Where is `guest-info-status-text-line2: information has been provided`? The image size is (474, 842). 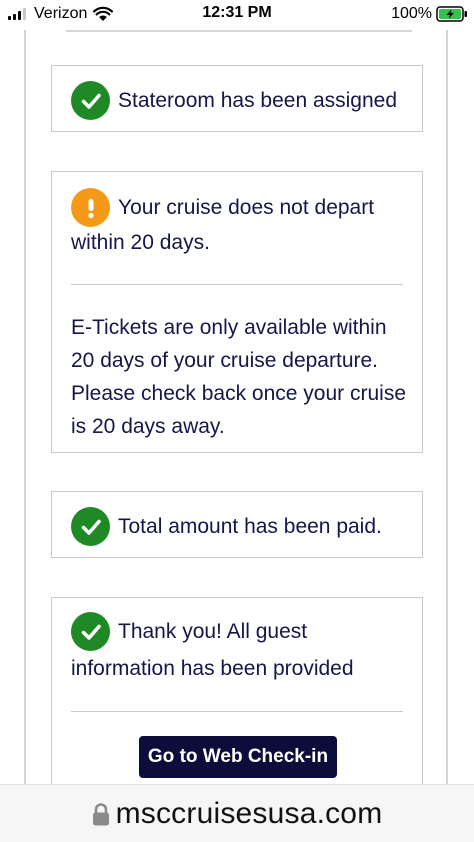 guest-info-status-text-line2: information has been provided is located at coordinates (212, 668).